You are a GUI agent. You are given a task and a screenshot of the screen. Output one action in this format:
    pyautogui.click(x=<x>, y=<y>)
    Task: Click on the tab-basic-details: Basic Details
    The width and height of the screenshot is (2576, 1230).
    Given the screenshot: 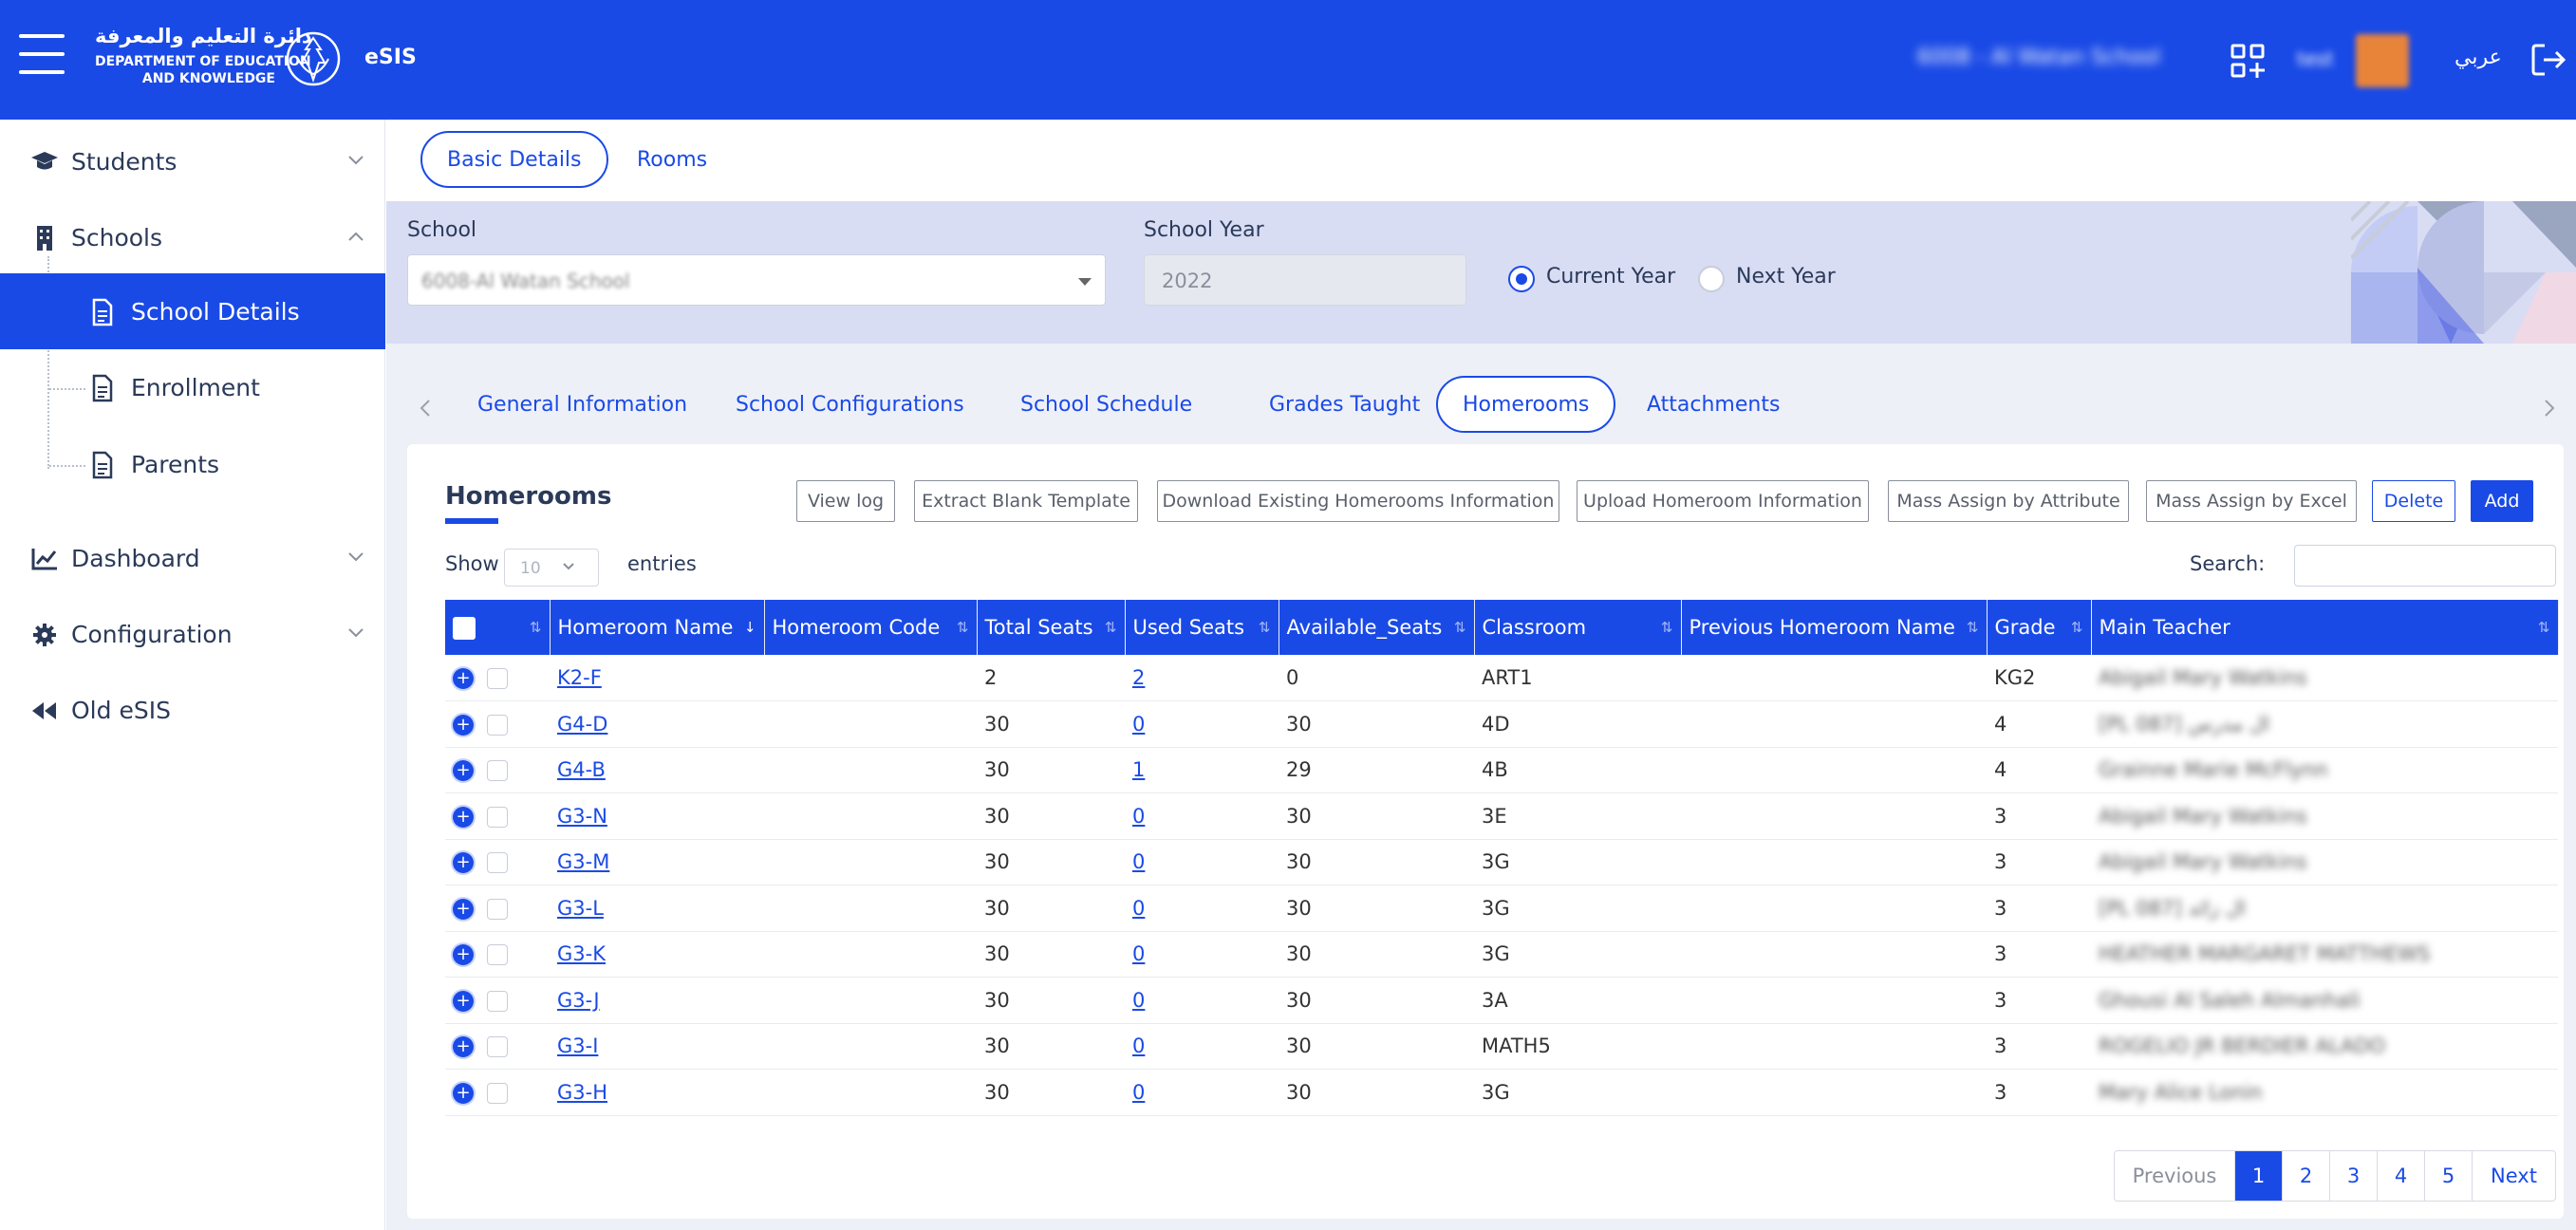 What is the action you would take?
    pyautogui.click(x=514, y=159)
    